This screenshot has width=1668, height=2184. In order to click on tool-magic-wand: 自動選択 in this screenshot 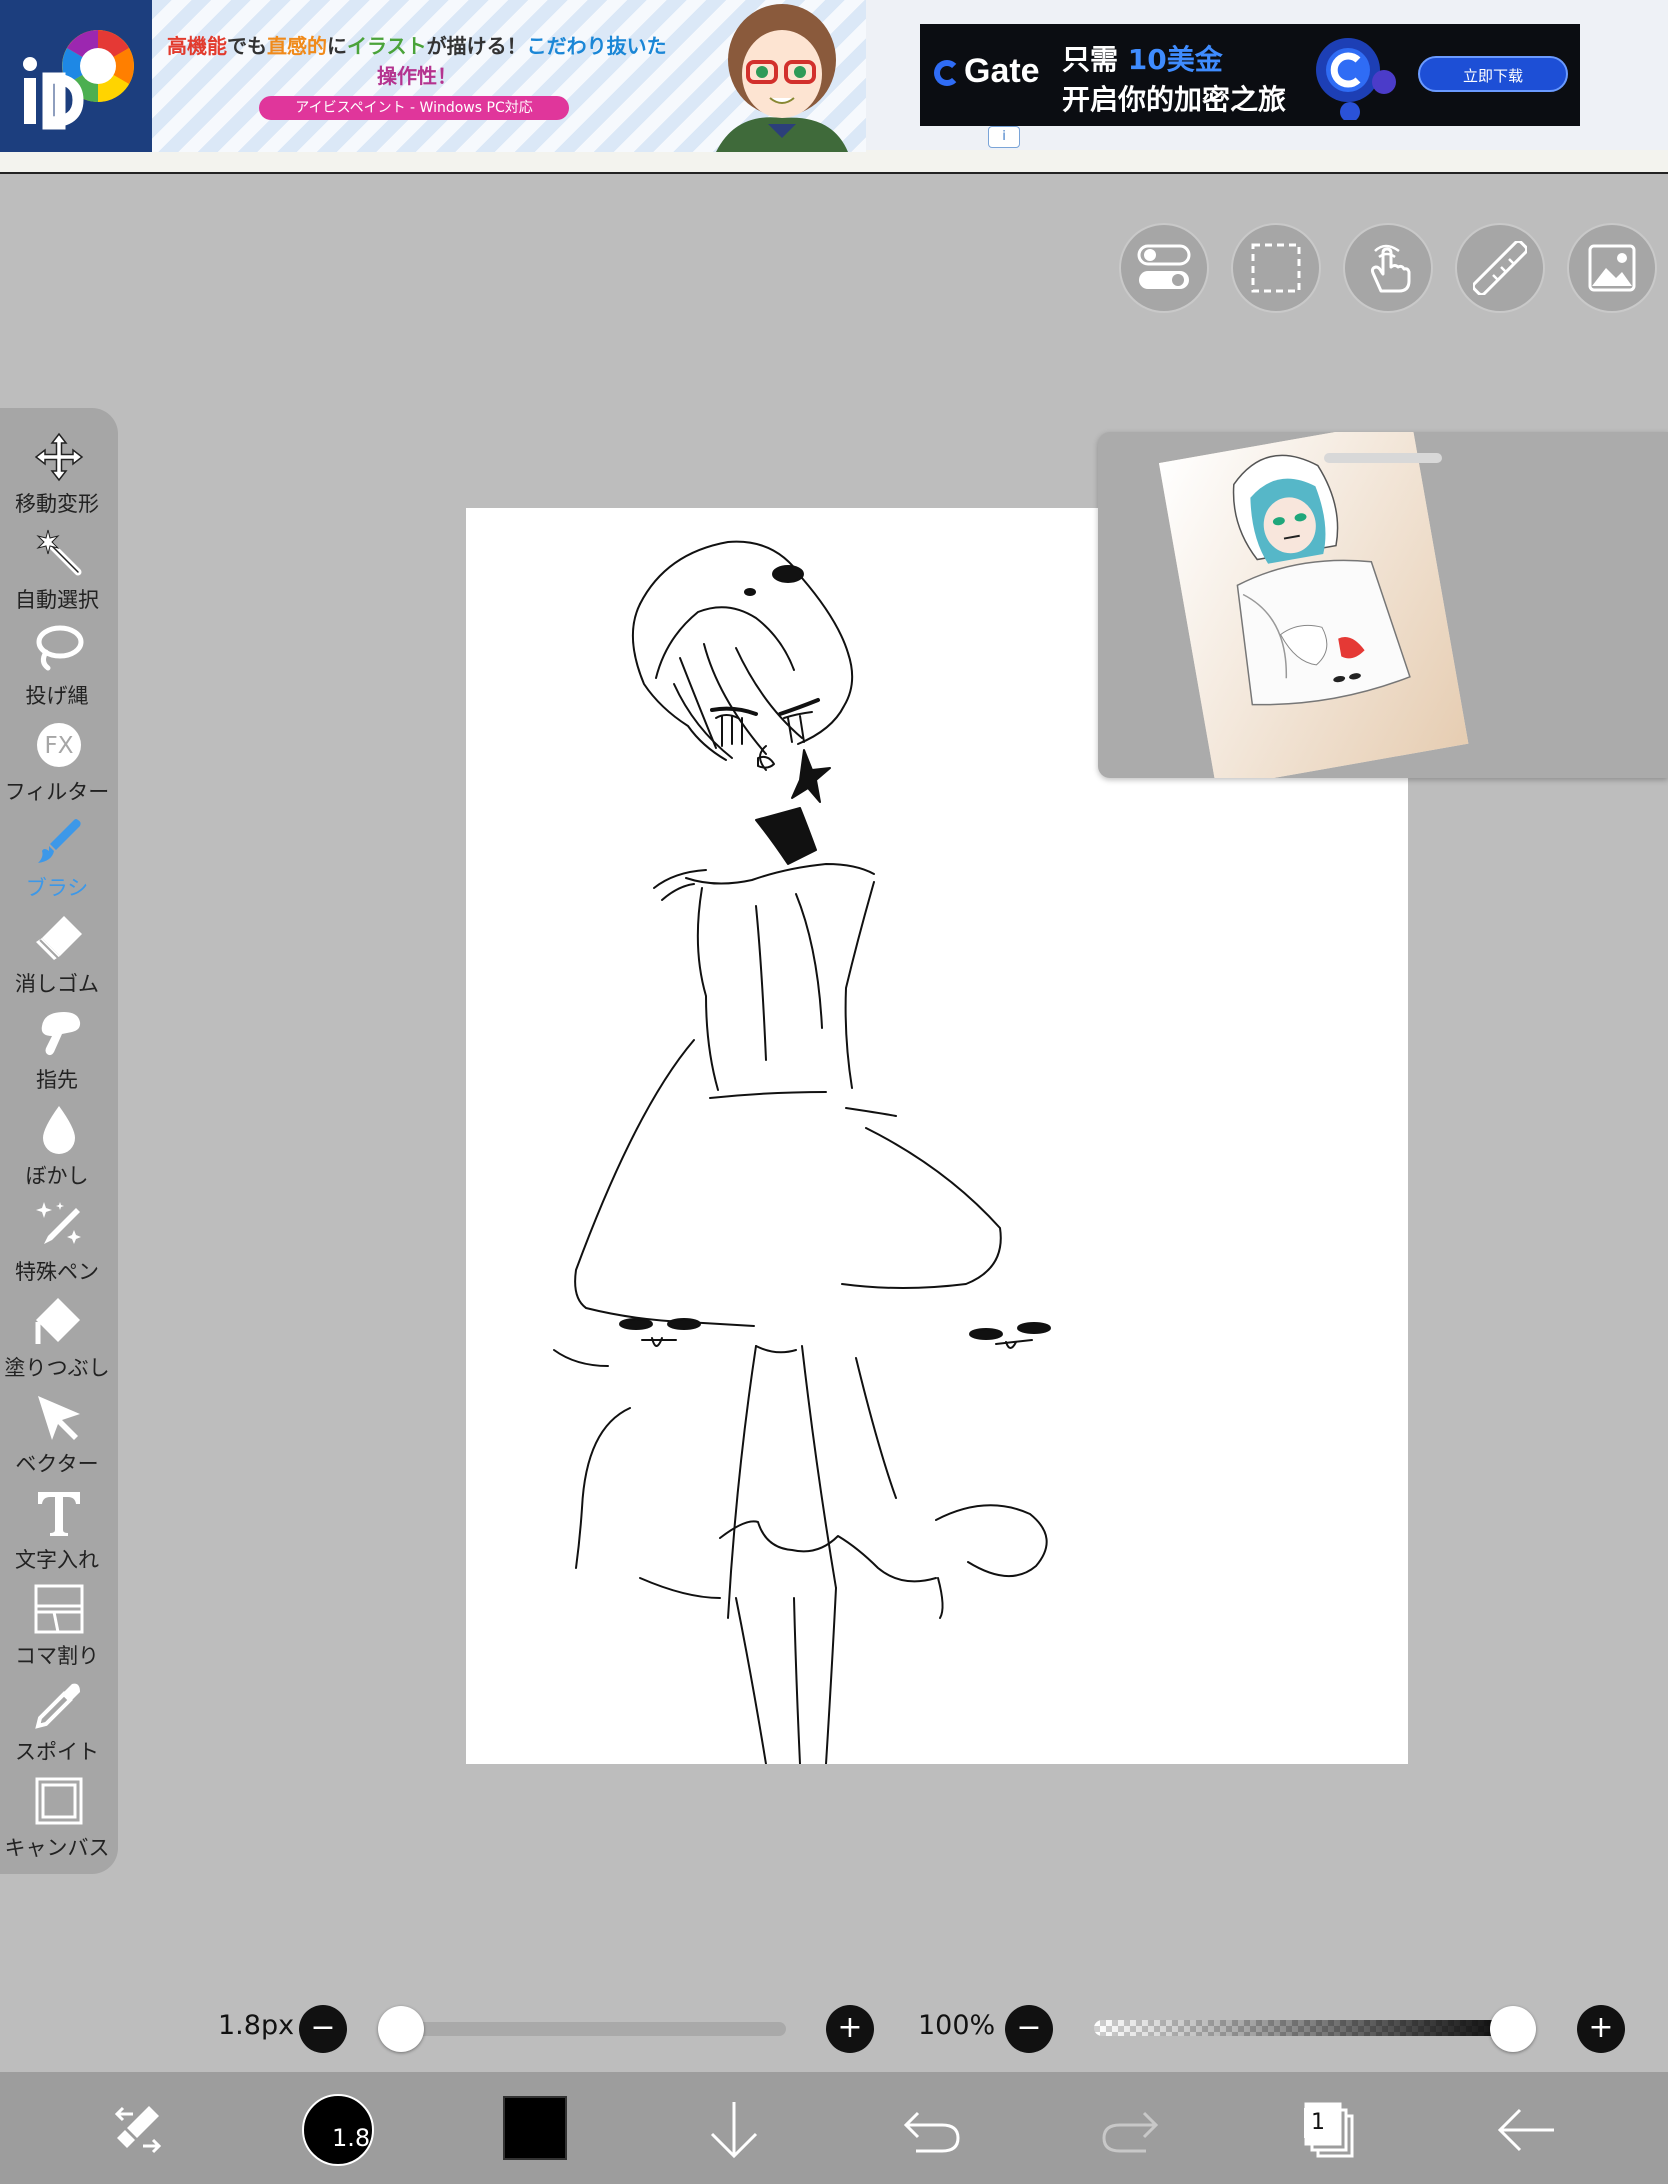, I will do `click(59, 572)`.